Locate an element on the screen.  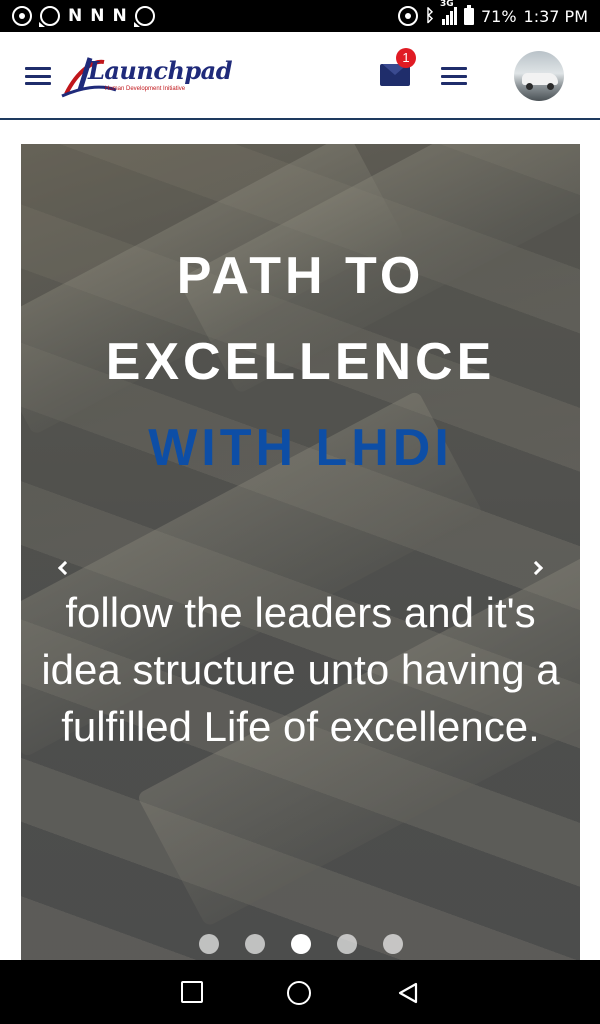
hero-title-line1: PATH TO is located at coordinates (300, 276).